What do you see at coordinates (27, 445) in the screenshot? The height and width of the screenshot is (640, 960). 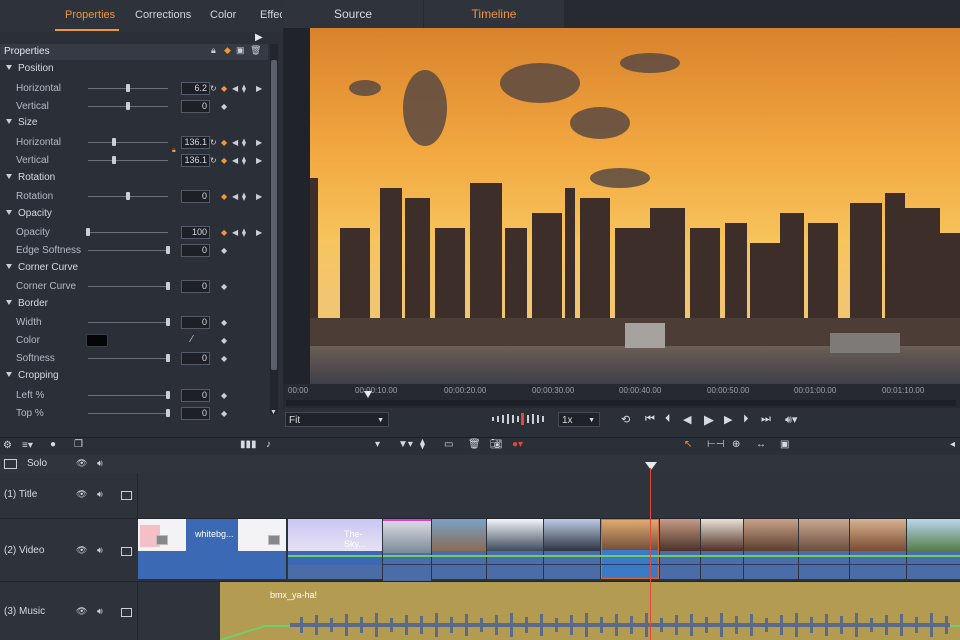 I see `track-menu-icon: ≡▾` at bounding box center [27, 445].